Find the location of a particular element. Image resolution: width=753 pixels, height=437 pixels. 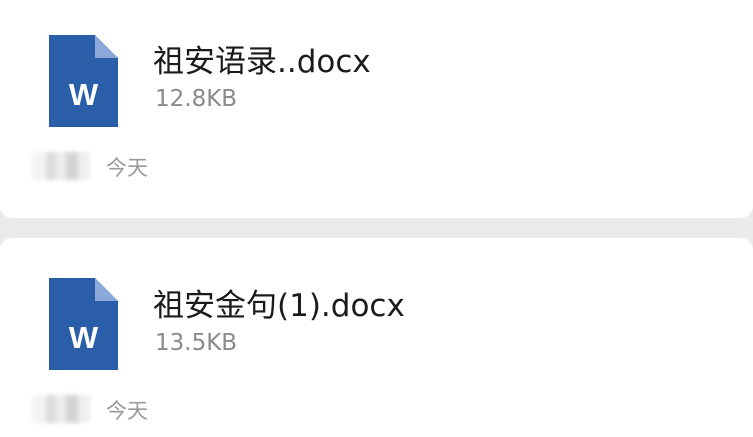

file-name: 祖安语录..docx is located at coordinates (262, 62).